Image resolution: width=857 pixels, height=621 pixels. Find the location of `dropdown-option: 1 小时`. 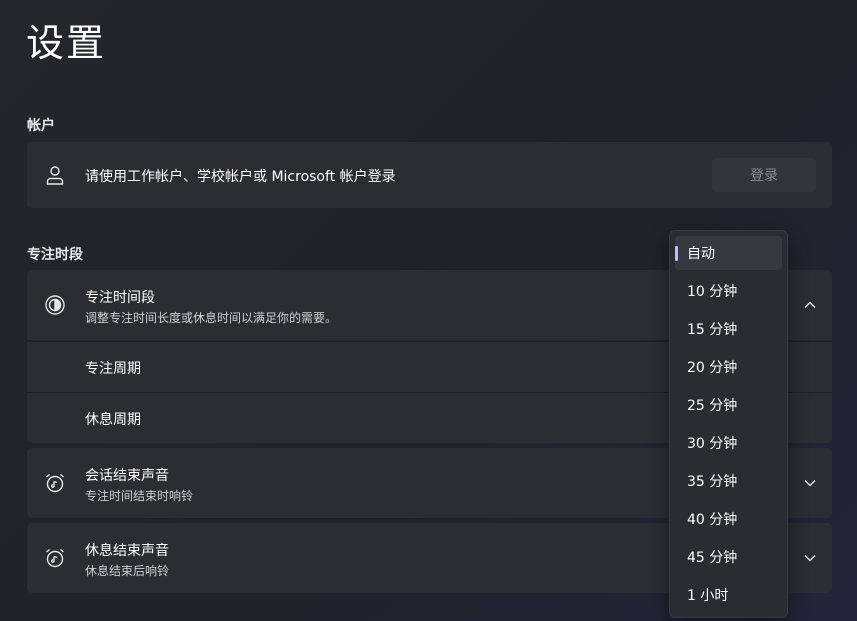

dropdown-option: 1 小时 is located at coordinates (728, 595).